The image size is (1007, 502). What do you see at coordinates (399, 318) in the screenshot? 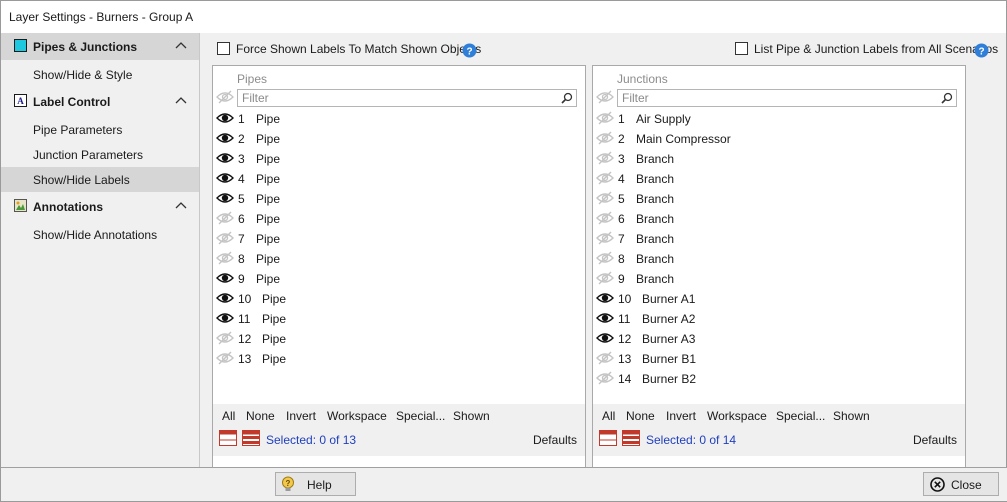
I see `list-item: 11 Pipe` at bounding box center [399, 318].